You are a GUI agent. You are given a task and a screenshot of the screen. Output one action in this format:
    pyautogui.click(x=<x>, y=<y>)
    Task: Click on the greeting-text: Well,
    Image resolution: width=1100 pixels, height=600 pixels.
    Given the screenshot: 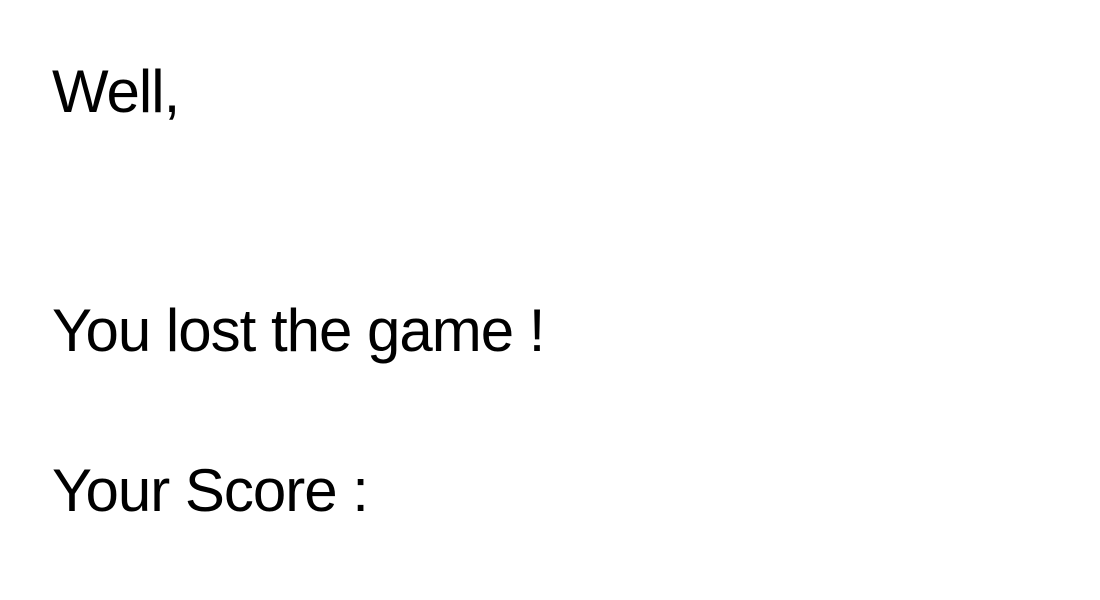 What is the action you would take?
    pyautogui.click(x=116, y=91)
    